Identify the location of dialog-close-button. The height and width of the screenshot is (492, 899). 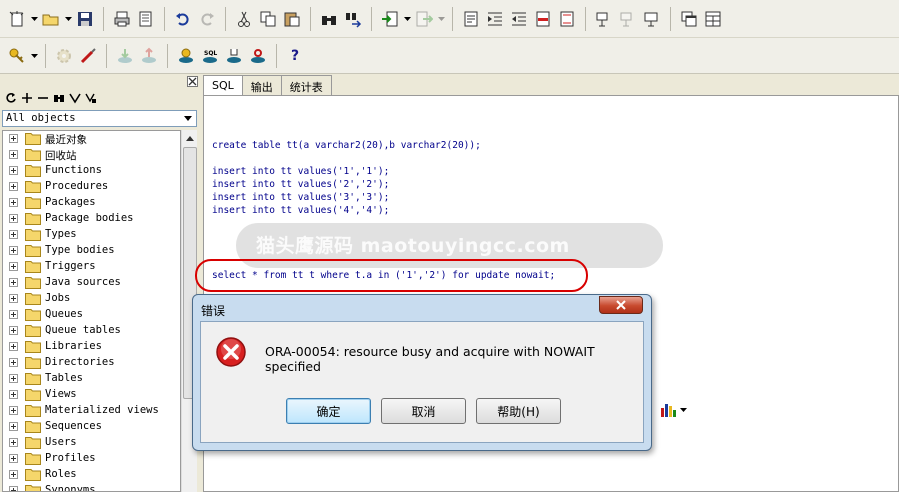
(621, 305).